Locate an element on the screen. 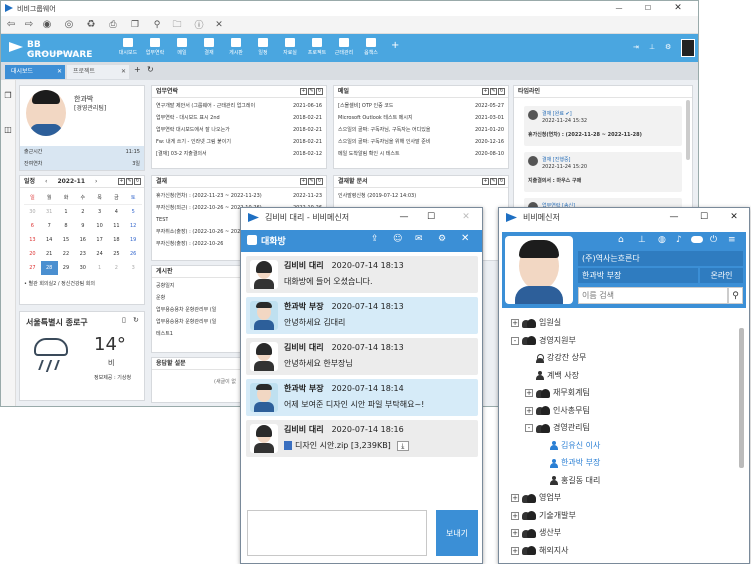 This screenshot has height=564, width=751. chrome-icon: ◉ is located at coordinates (47, 24).